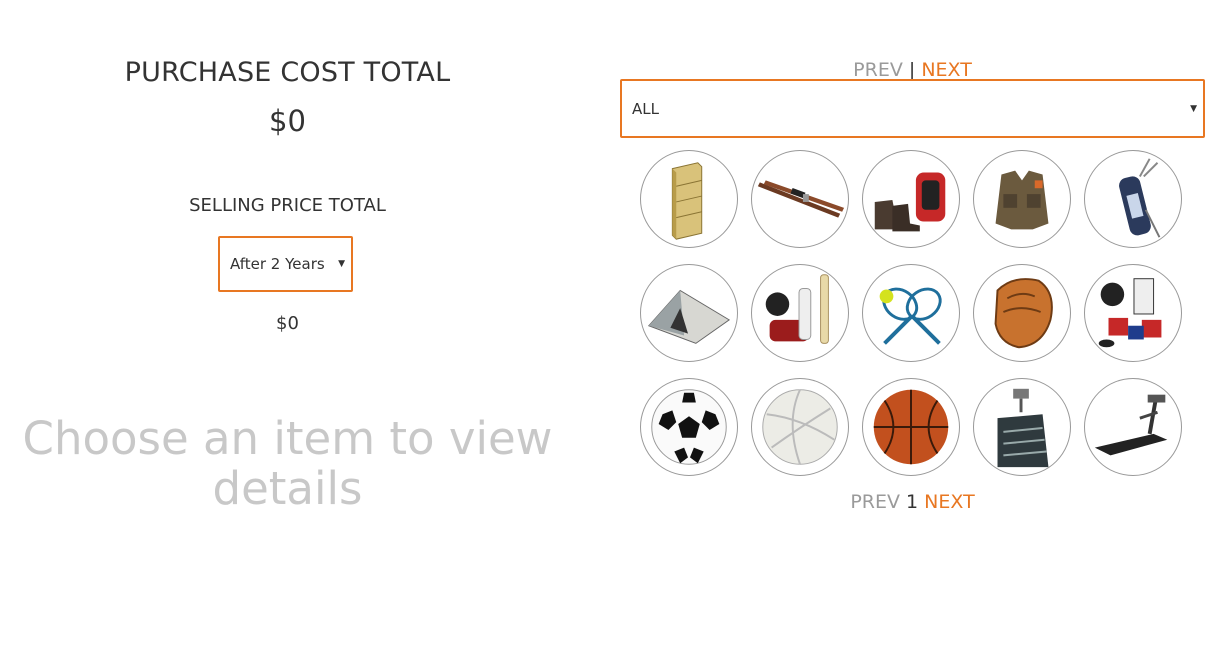  I want to click on hiking-boots-backpack-icon, so click(910, 202).